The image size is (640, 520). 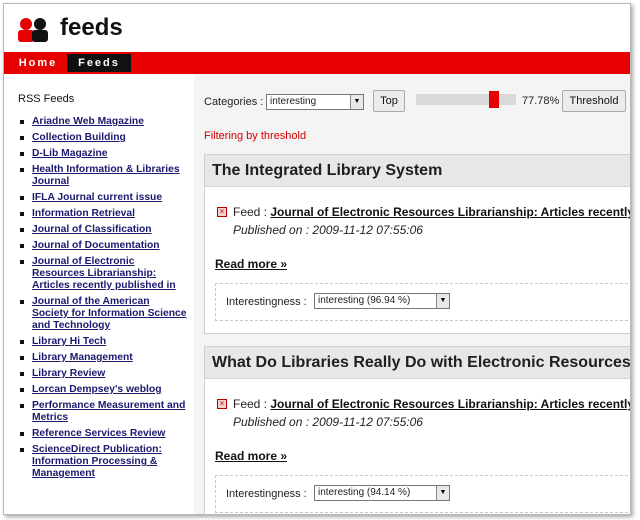 I want to click on feed-link: Library Management, so click(x=82, y=357).